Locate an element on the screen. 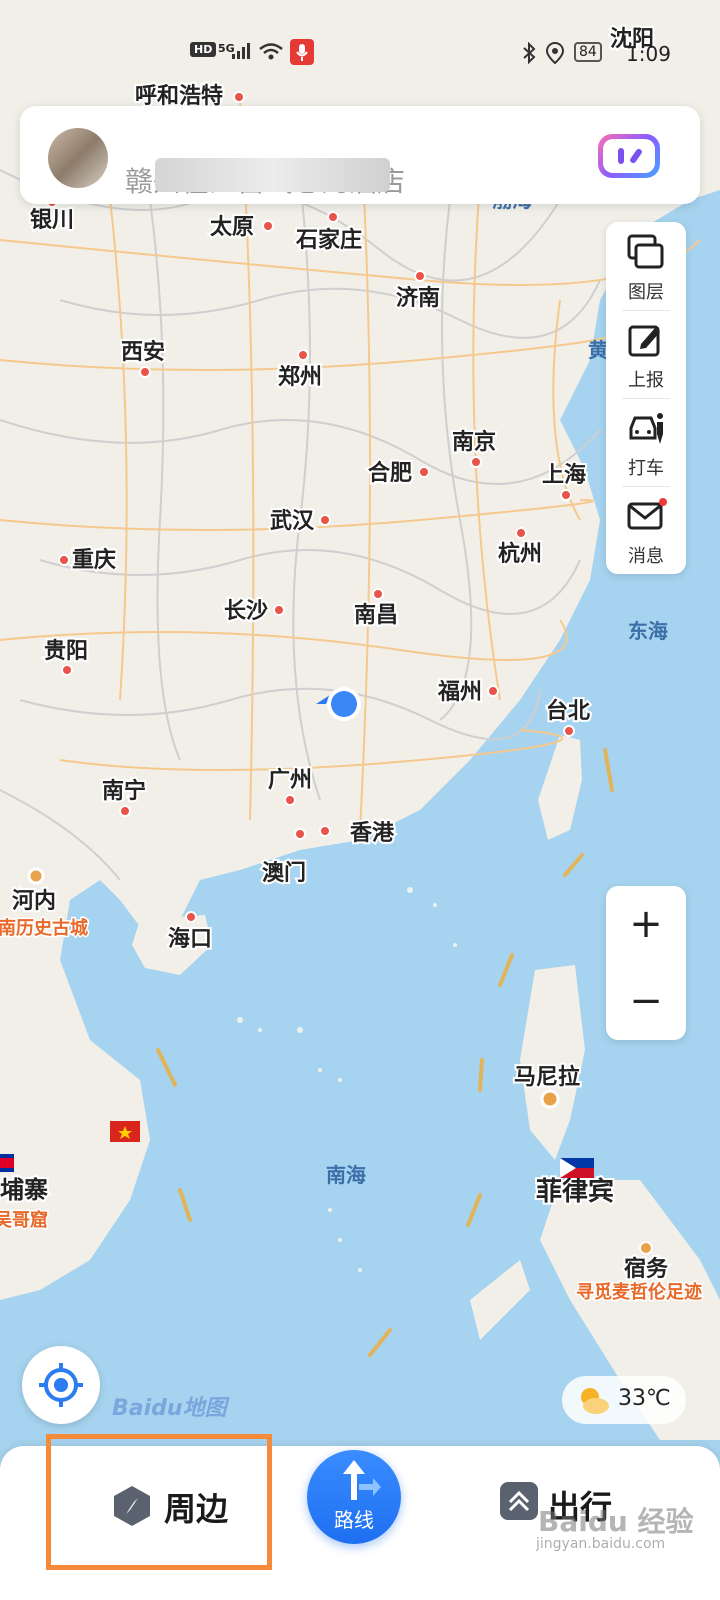 Image resolution: width=720 pixels, height=1600 pixels. country-label: 菲律宾 is located at coordinates (575, 1191).